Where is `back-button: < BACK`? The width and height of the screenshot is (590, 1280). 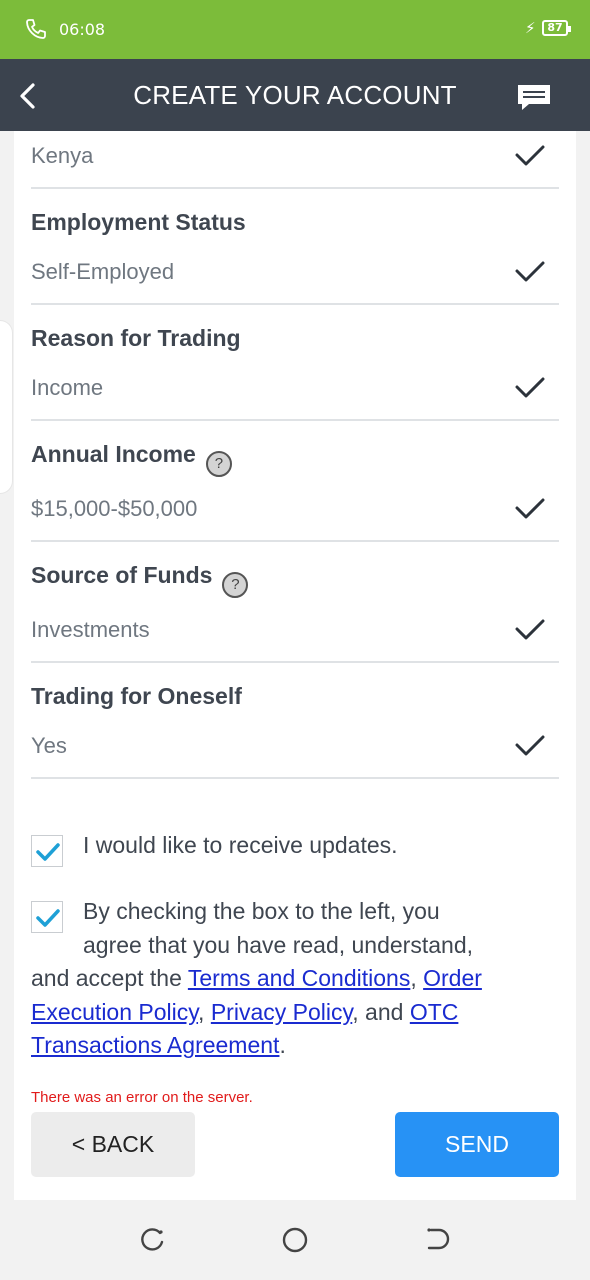
back-button: < BACK is located at coordinates (113, 1144).